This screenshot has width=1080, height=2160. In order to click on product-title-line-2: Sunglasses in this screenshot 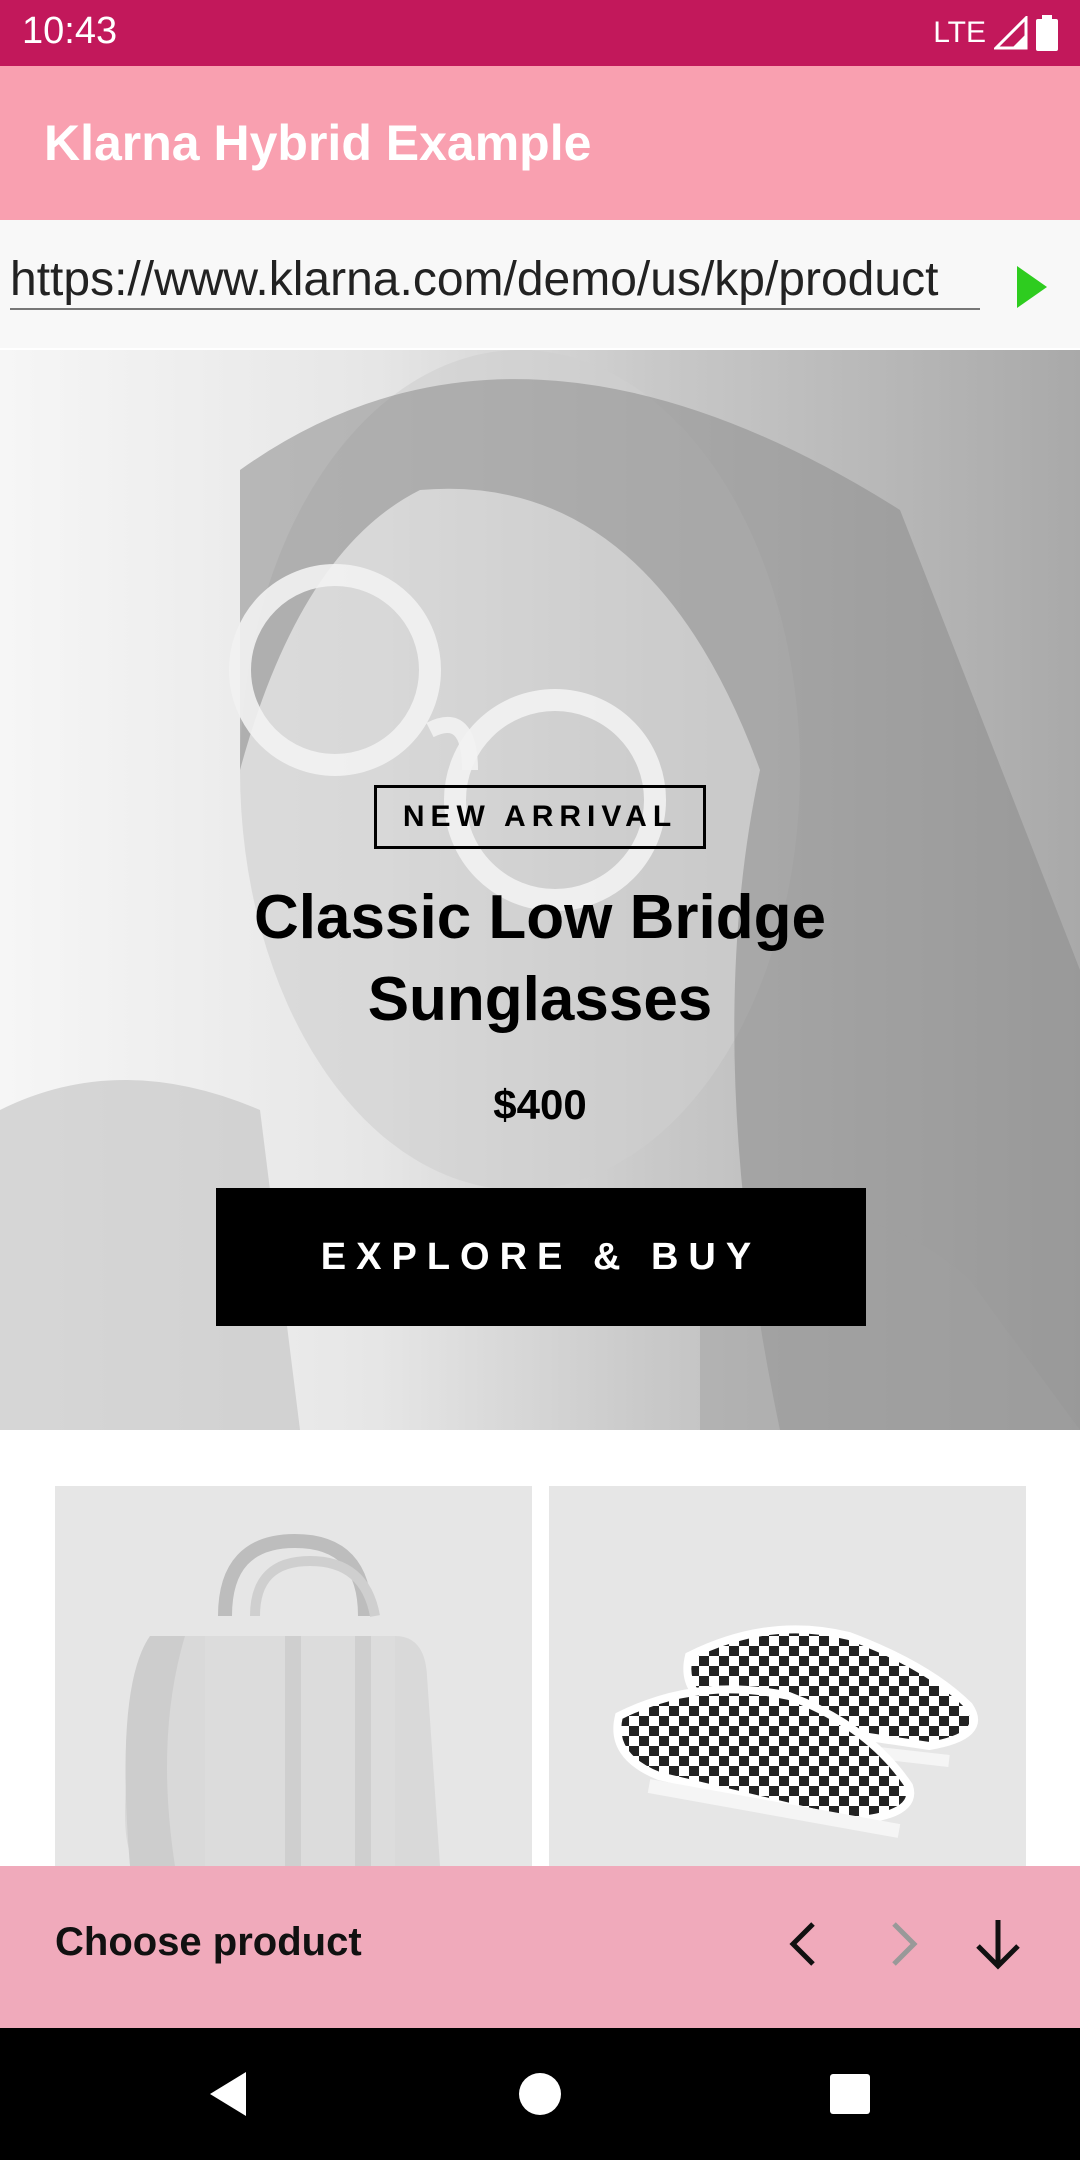, I will do `click(540, 999)`.